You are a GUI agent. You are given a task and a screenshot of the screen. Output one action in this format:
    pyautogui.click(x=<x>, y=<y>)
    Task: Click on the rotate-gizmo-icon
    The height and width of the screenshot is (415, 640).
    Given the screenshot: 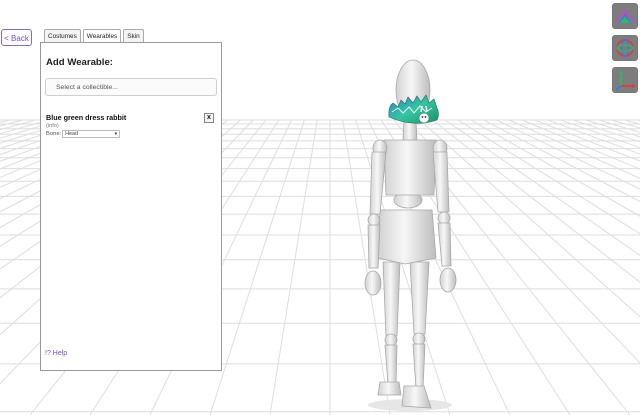 What is the action you would take?
    pyautogui.click(x=625, y=48)
    